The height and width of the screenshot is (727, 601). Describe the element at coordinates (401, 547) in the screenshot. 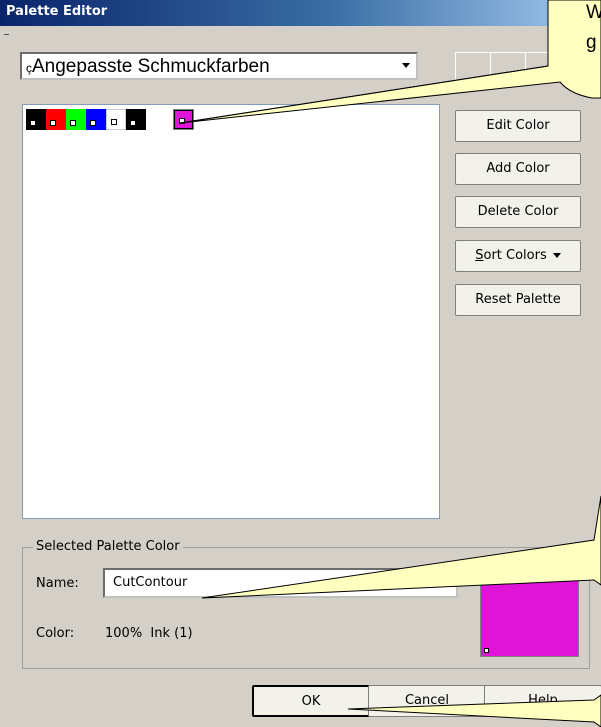

I see `callout-balloon-middle` at that location.